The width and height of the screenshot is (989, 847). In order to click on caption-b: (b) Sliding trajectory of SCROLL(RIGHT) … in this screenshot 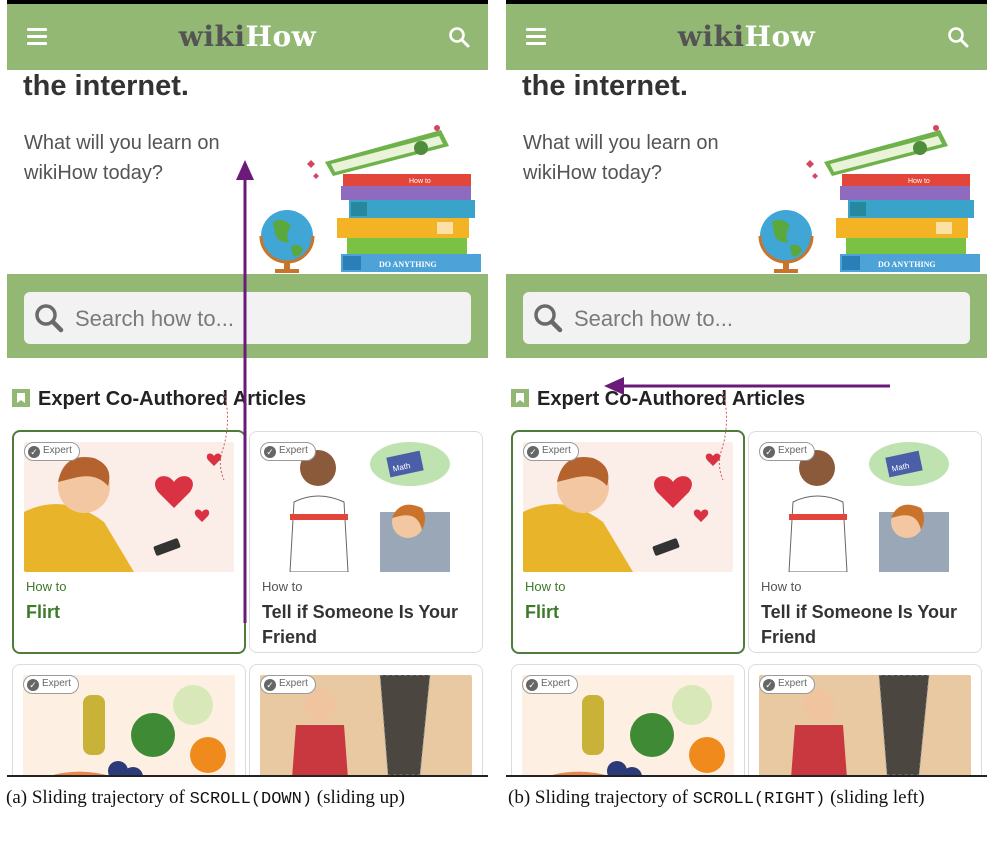, I will do `click(716, 798)`.